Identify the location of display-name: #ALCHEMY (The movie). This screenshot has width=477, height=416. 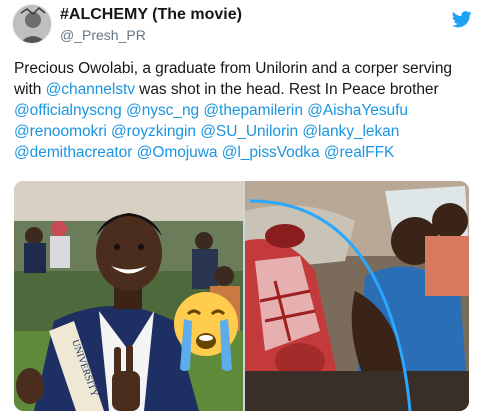
(151, 15).